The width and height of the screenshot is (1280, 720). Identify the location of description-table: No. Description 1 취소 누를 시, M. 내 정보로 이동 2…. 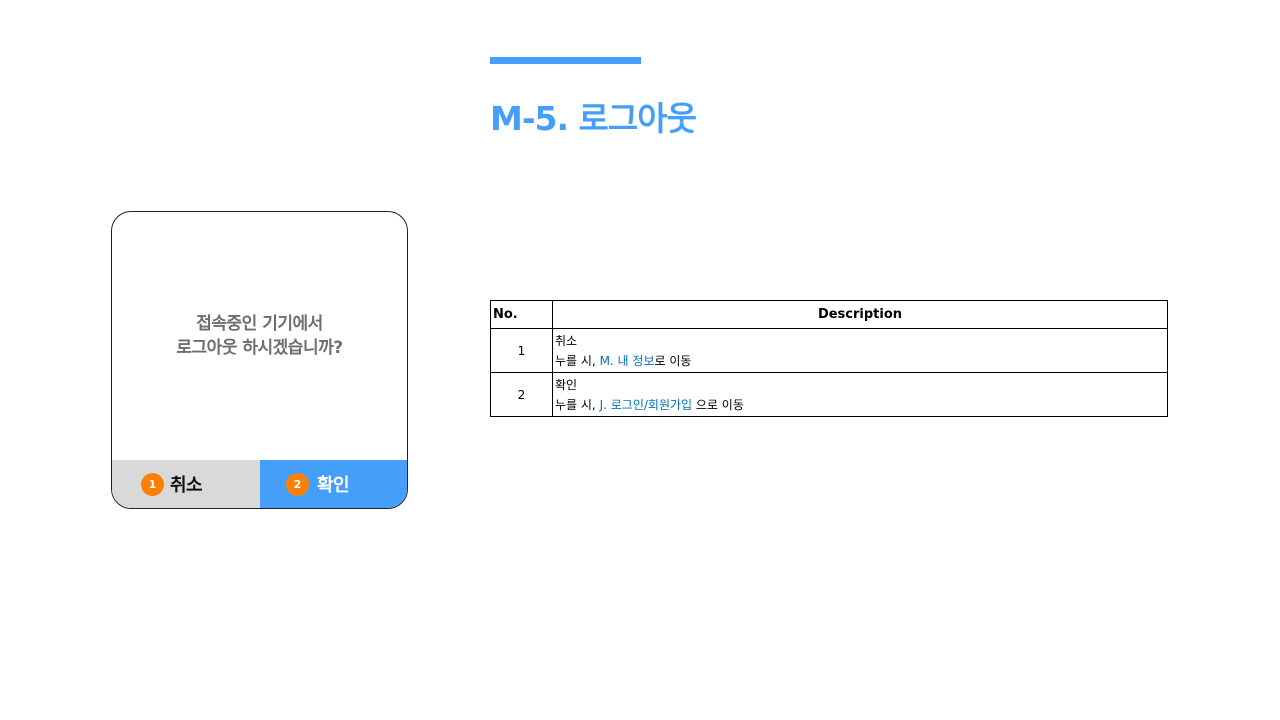
(829, 358).